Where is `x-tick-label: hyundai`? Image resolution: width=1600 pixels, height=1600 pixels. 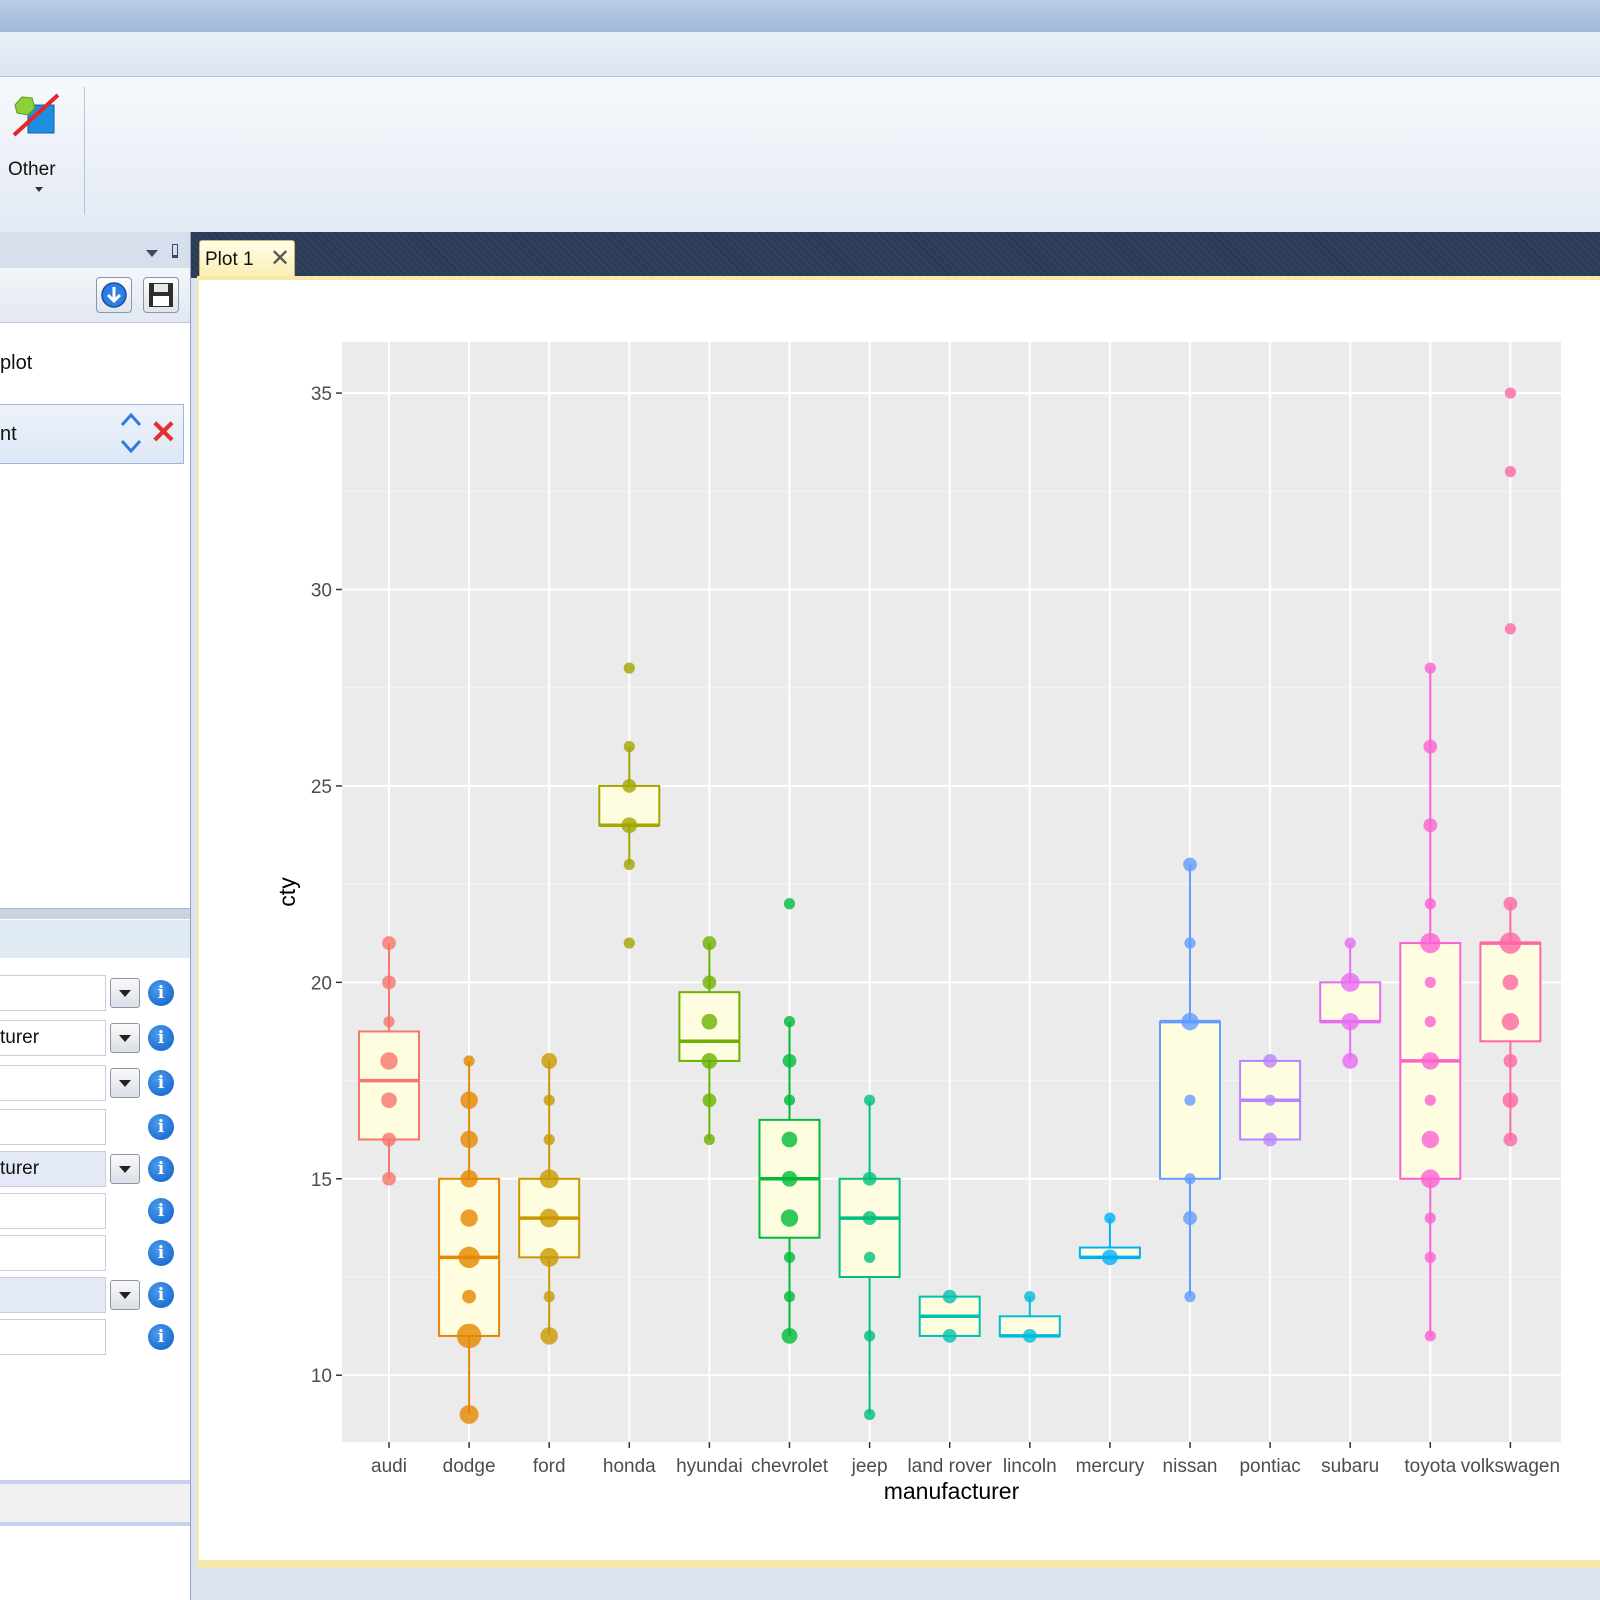 x-tick-label: hyundai is located at coordinates (709, 1466).